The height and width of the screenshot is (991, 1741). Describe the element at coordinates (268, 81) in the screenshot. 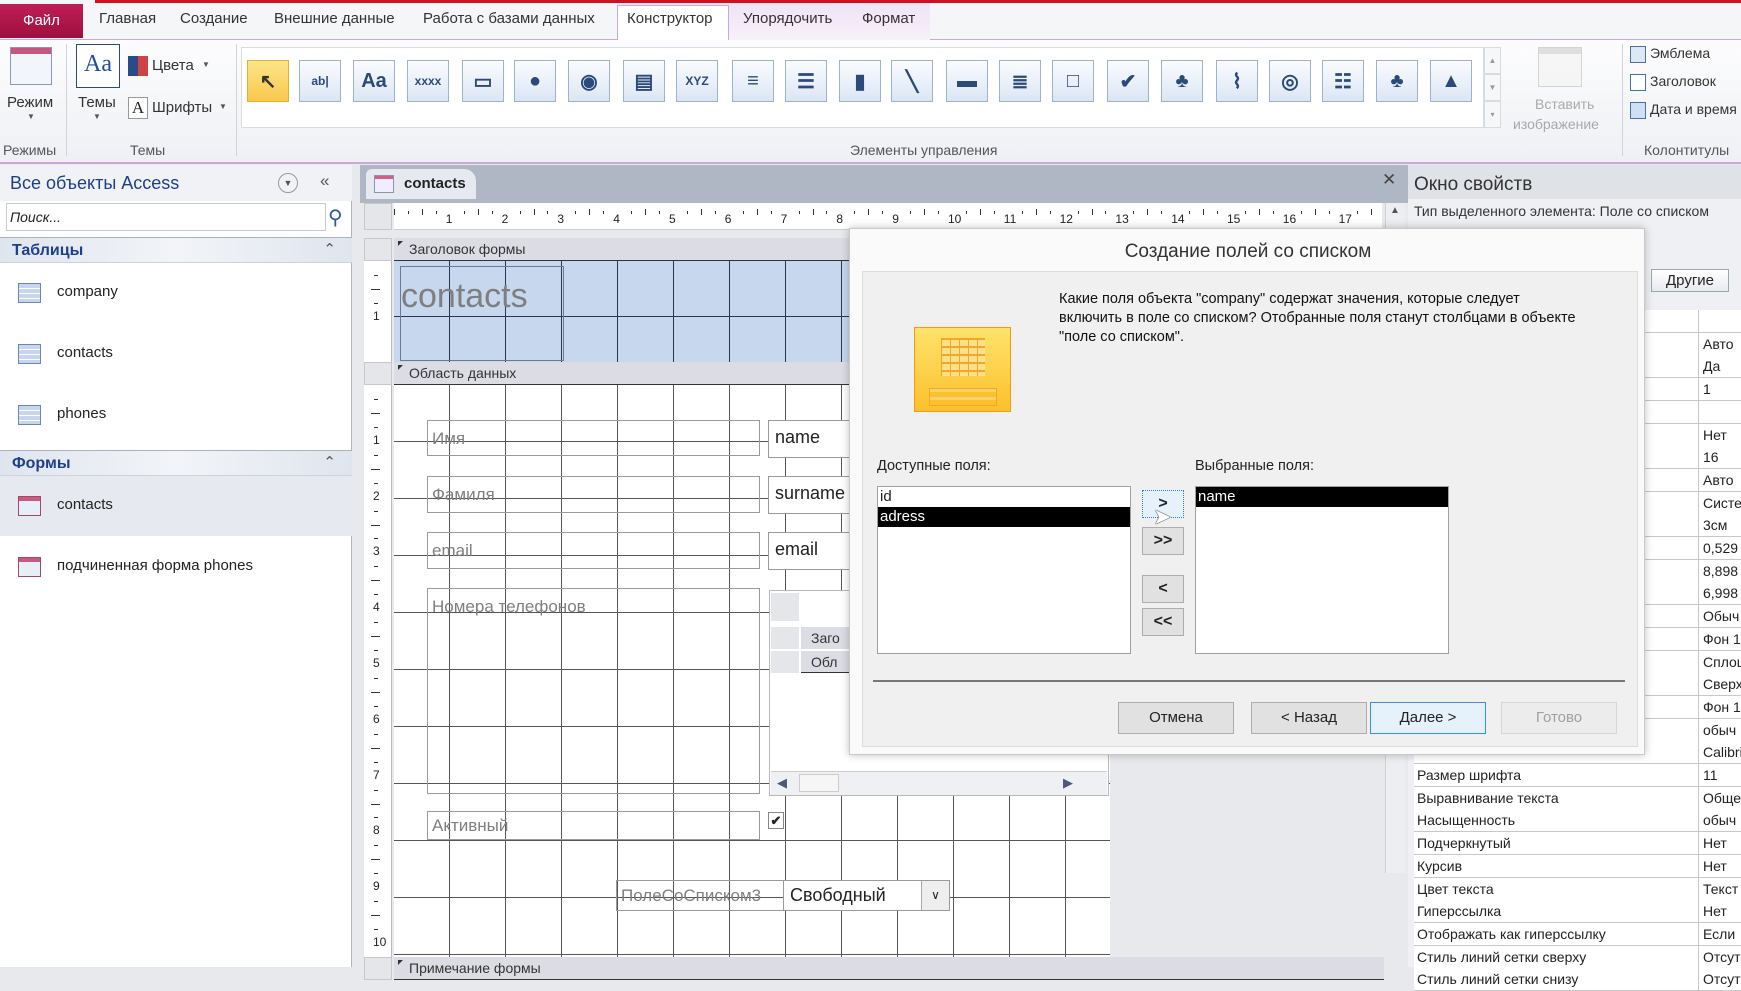

I see `select-pointer-icon: ↖` at that location.